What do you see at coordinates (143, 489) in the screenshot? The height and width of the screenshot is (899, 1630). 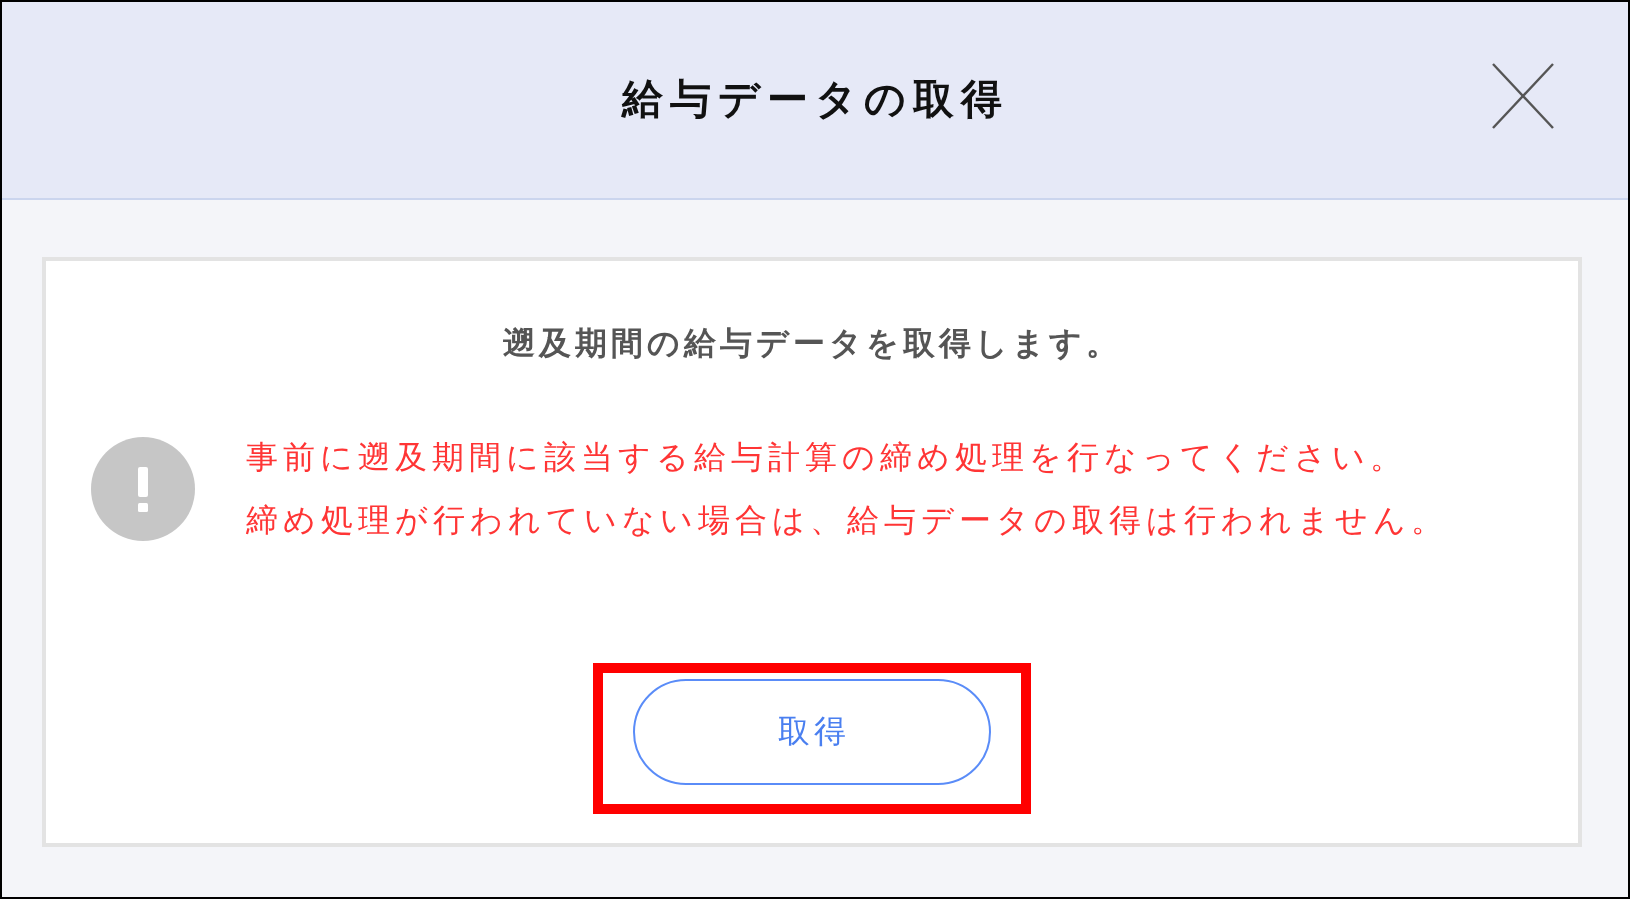 I see `warning-icon` at bounding box center [143, 489].